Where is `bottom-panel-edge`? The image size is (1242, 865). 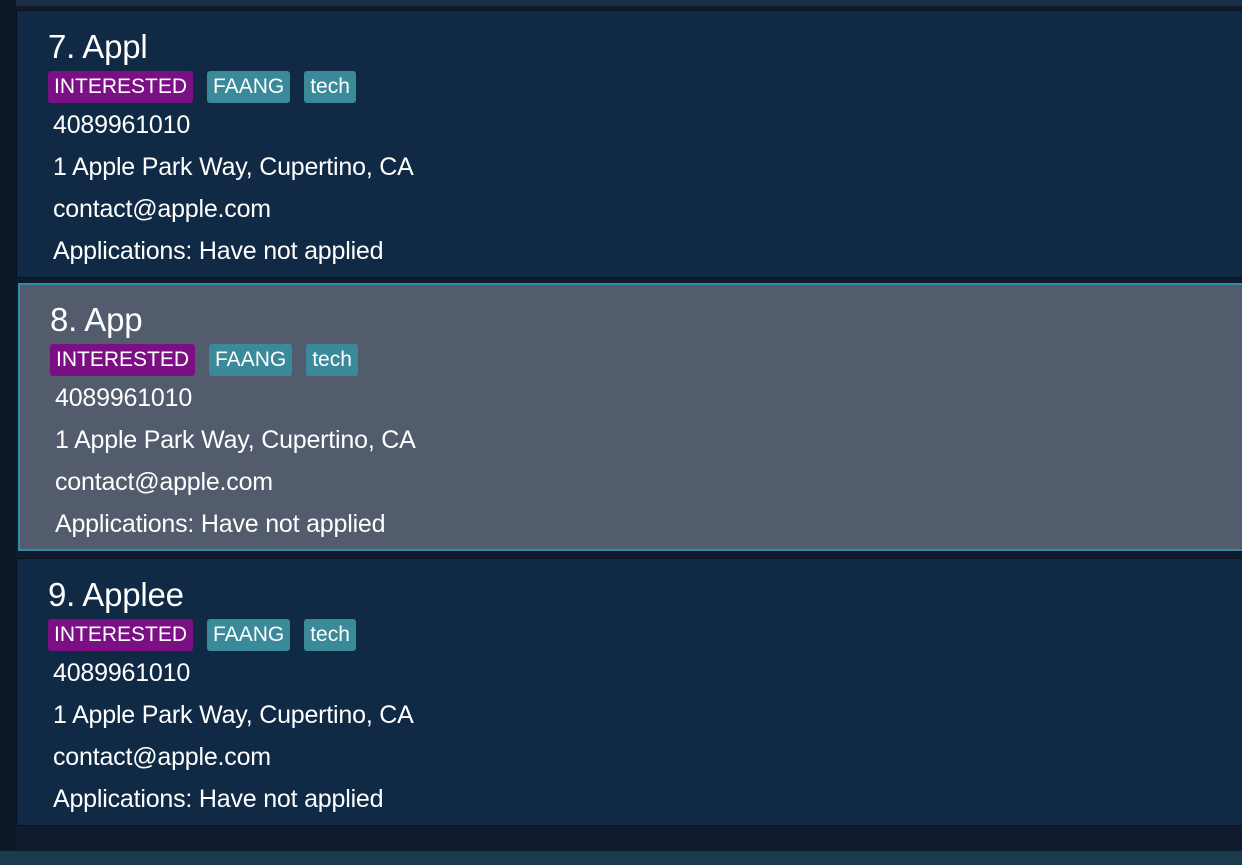 bottom-panel-edge is located at coordinates (621, 857).